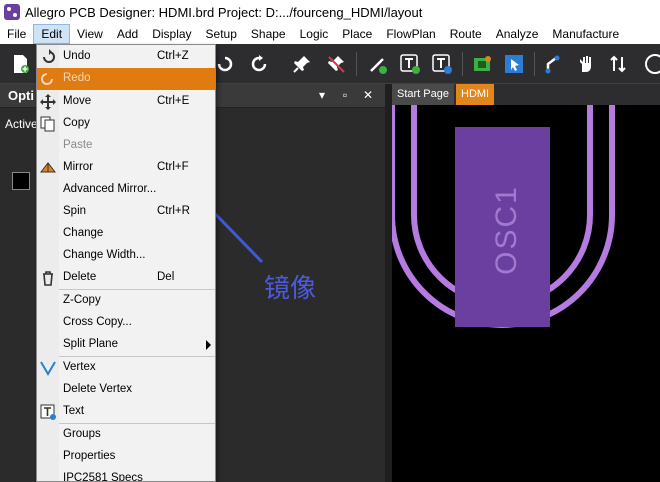 This screenshot has height=482, width=660. Describe the element at coordinates (410, 34) in the screenshot. I see `menu-flowplan: FlowPlan` at that location.